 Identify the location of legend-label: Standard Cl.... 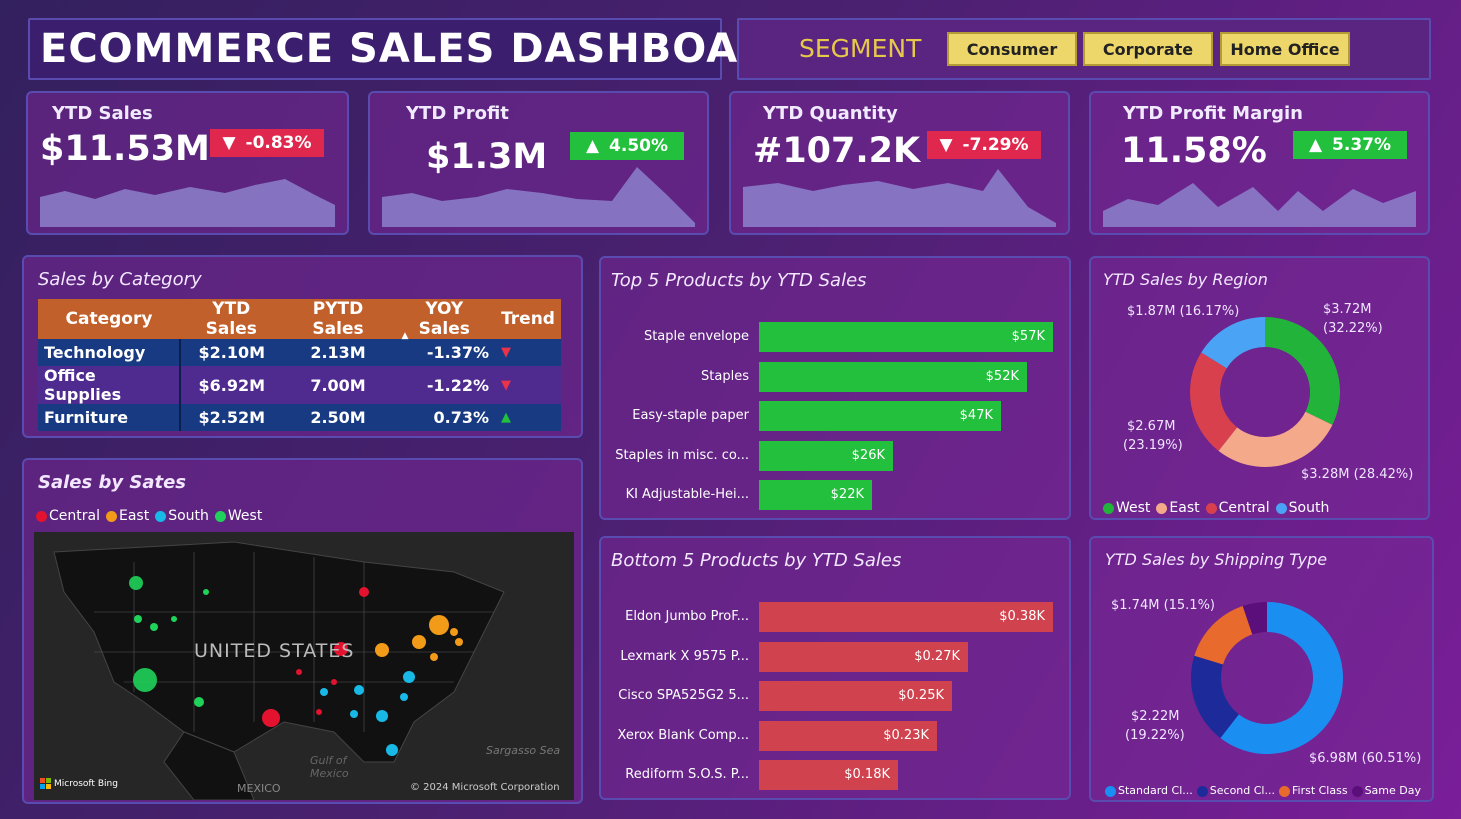
(1155, 790).